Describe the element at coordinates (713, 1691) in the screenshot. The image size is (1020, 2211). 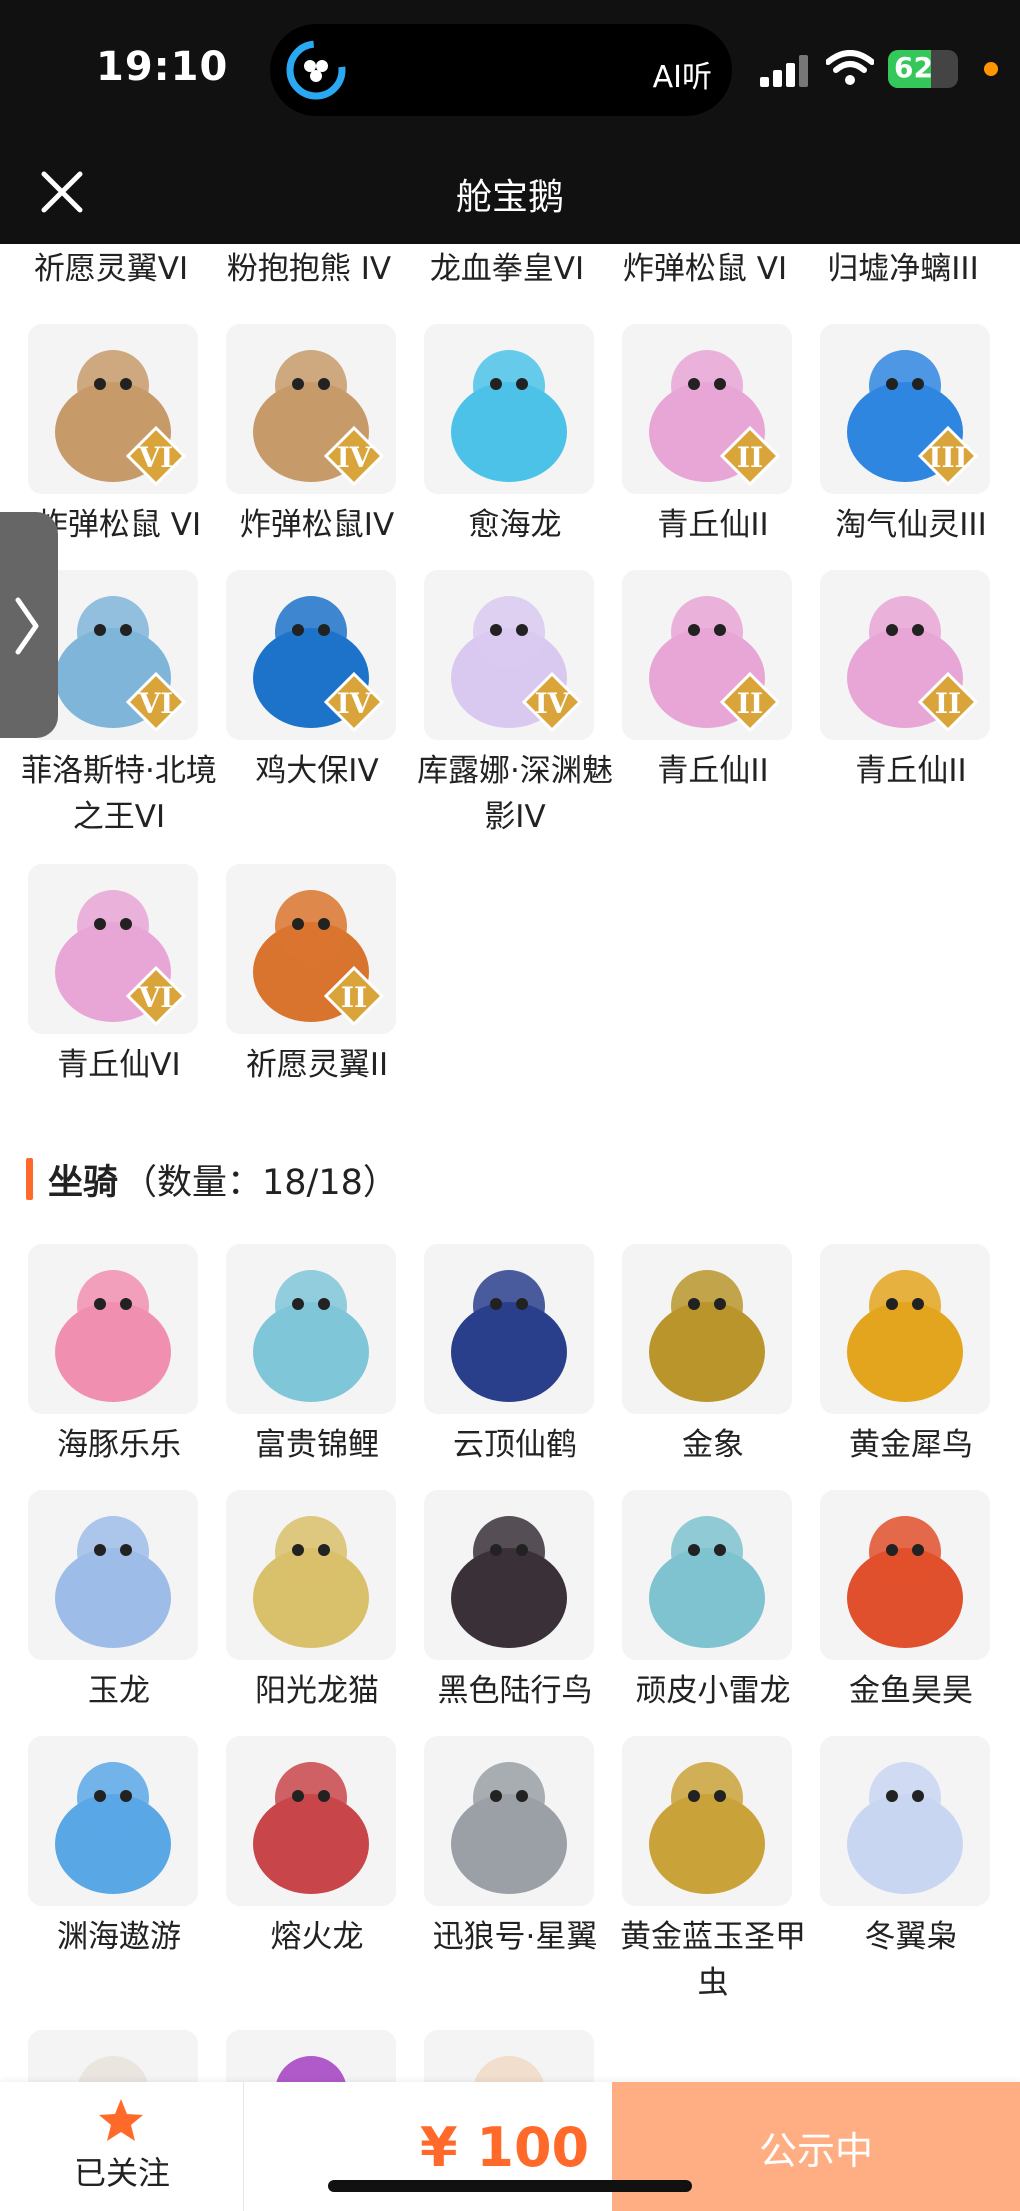
I see `mount-label: 顽皮小雷龙` at that location.